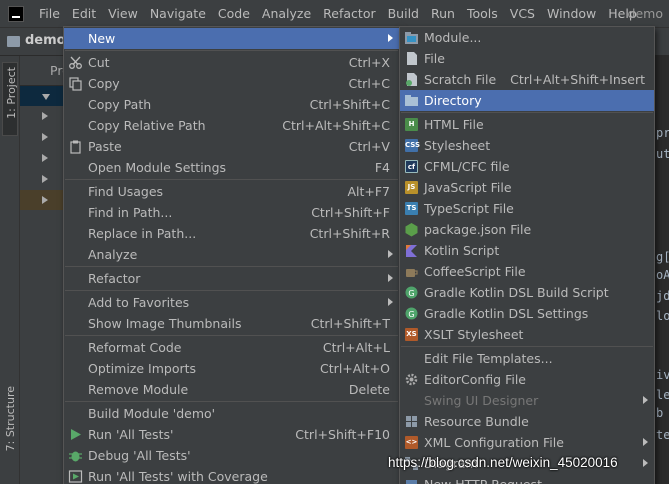 The width and height of the screenshot is (669, 484). What do you see at coordinates (662, 154) in the screenshot?
I see `editor-text: ut` at bounding box center [662, 154].